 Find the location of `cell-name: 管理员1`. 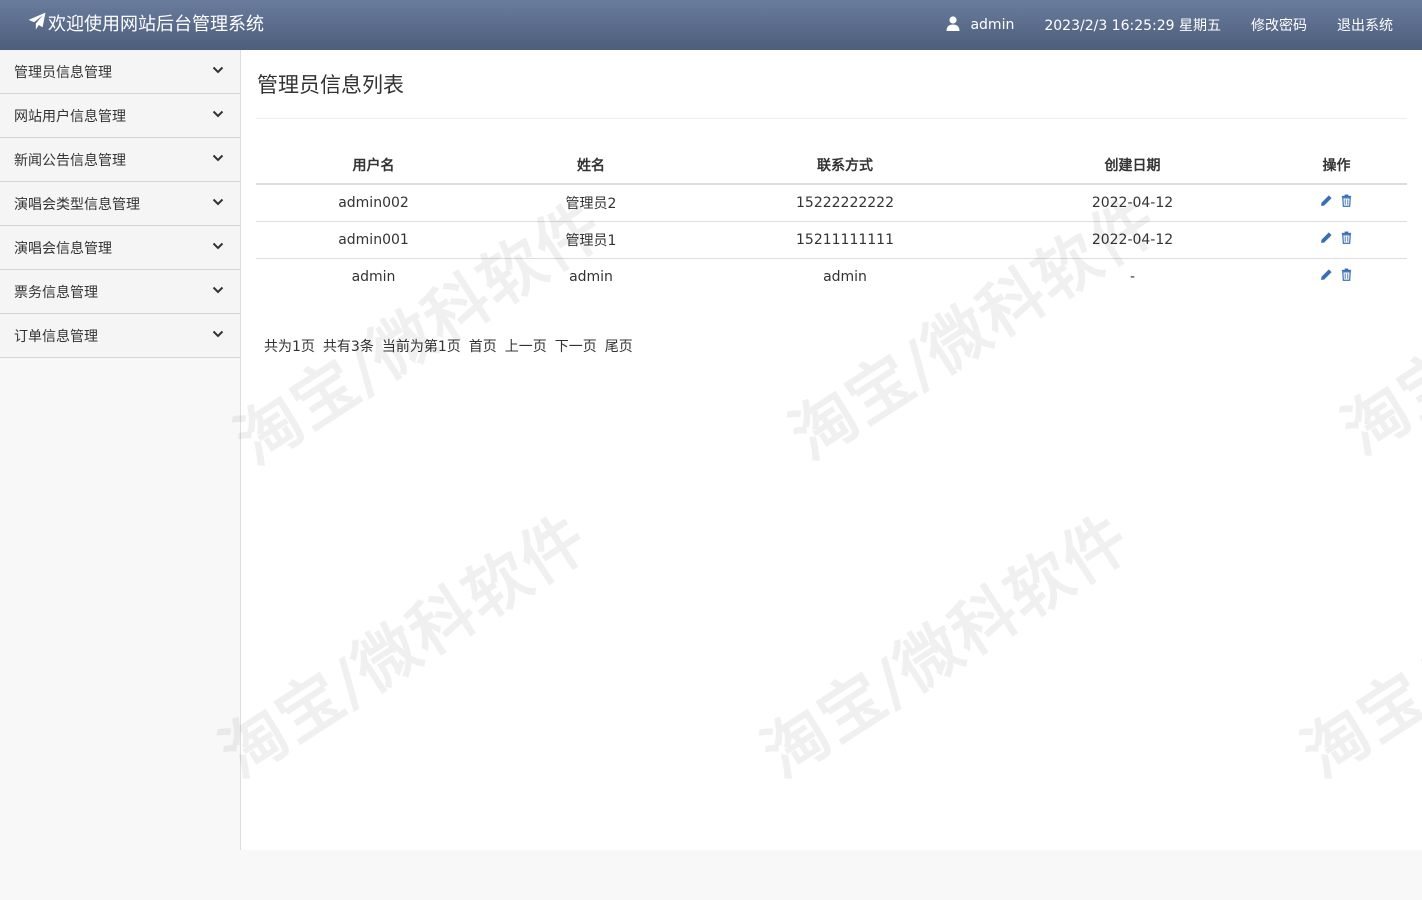

cell-name: 管理员1 is located at coordinates (591, 239).